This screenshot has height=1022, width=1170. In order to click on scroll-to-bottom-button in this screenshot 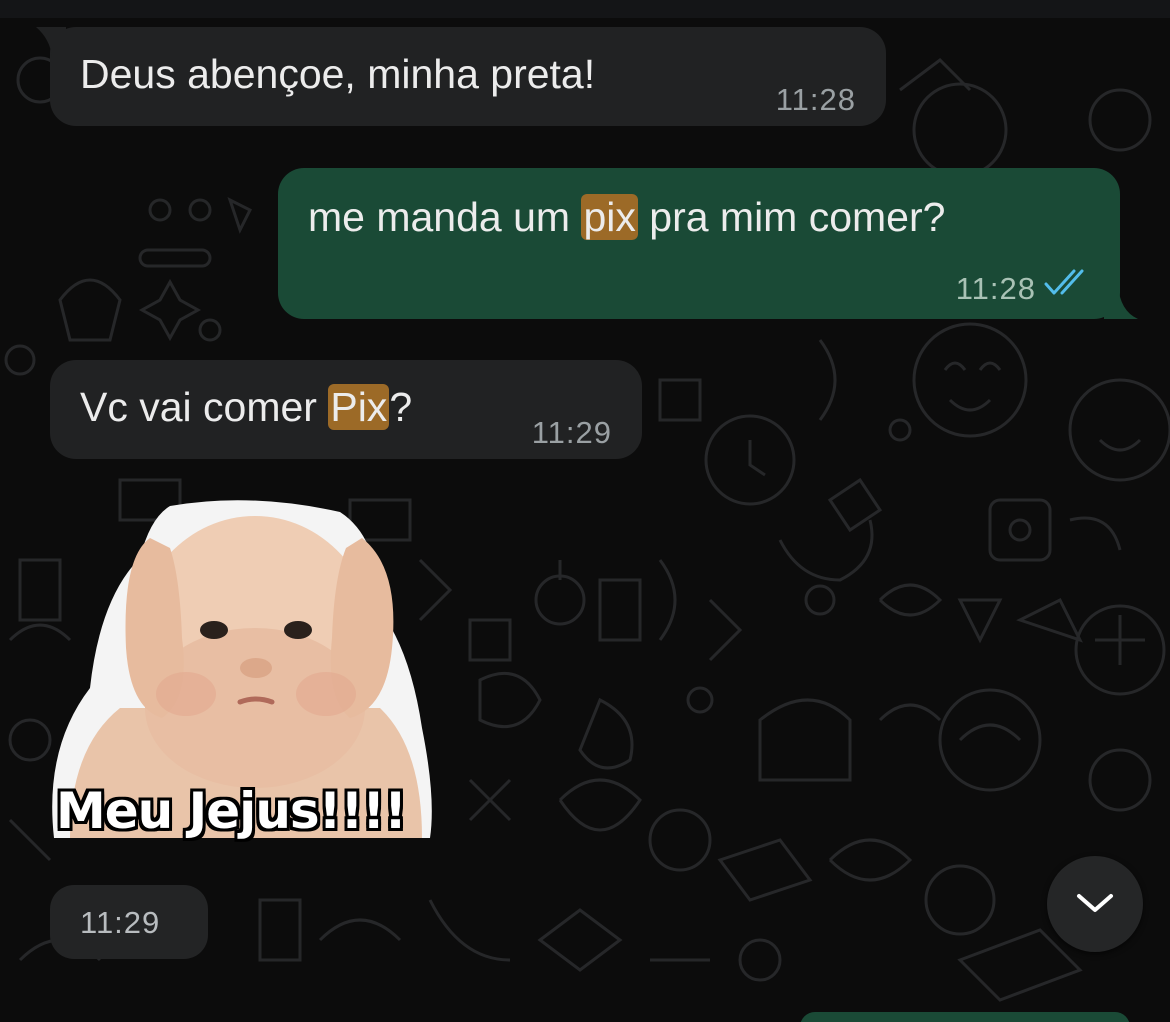, I will do `click(1095, 904)`.